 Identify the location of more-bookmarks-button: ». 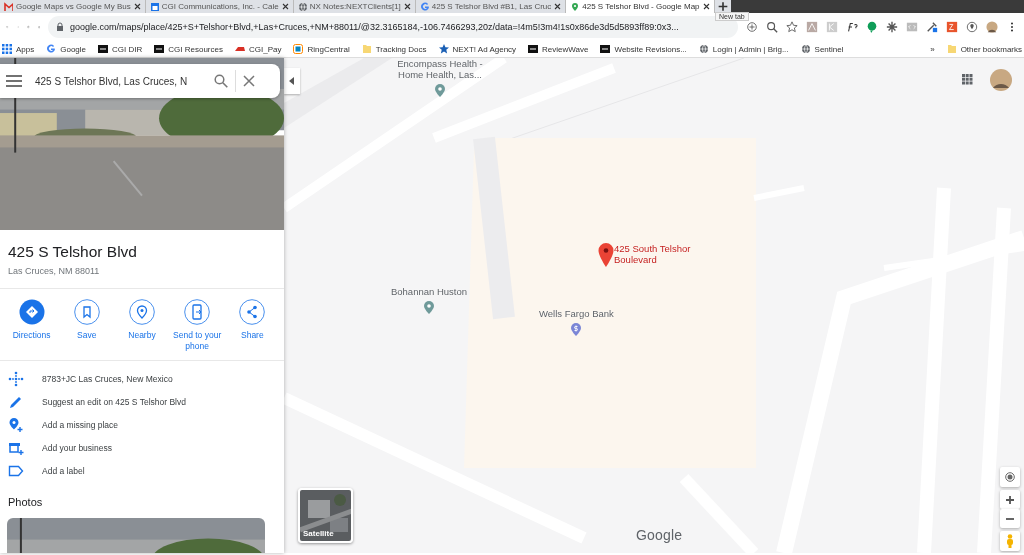
(932, 49).